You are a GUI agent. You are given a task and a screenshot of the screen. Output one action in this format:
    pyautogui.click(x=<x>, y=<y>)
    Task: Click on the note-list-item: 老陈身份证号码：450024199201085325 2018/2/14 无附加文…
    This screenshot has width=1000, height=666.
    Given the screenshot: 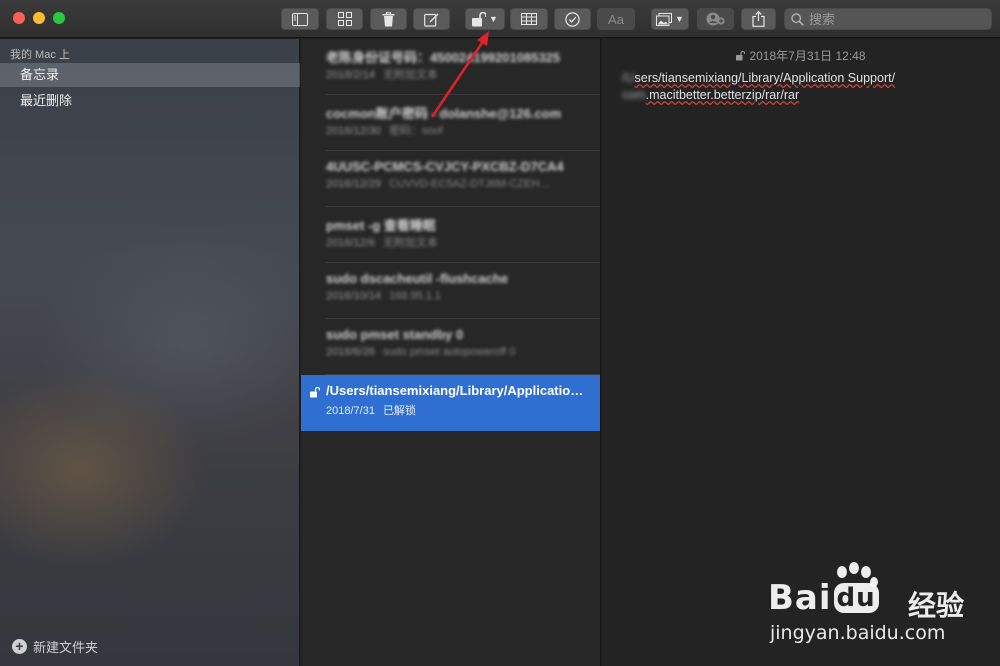 What is the action you would take?
    pyautogui.click(x=450, y=67)
    